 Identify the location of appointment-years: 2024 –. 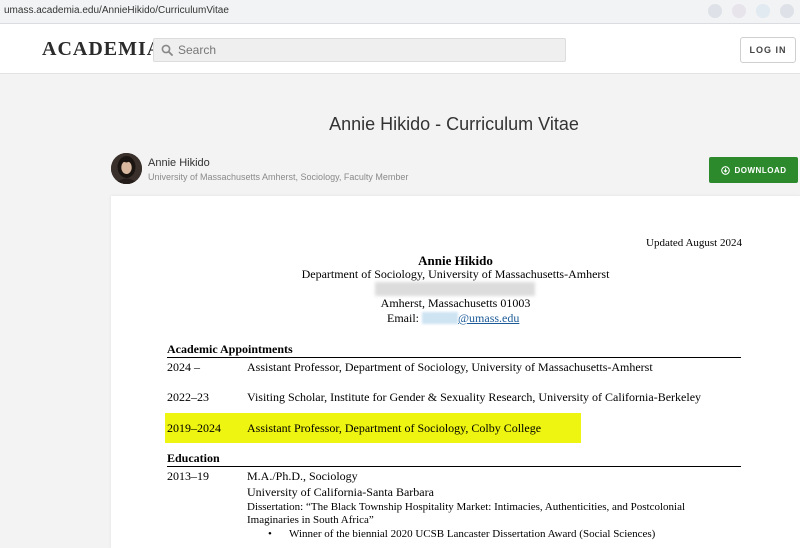
(183, 367).